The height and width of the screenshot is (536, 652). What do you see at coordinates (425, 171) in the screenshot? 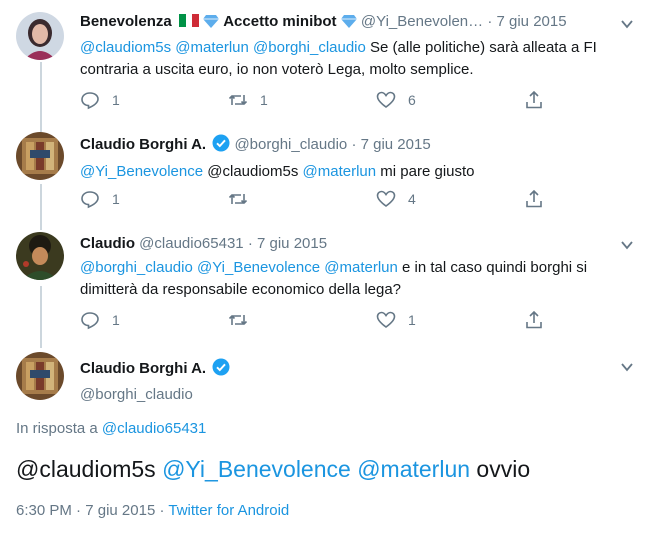
I see `tweet-body: mi pare giusto` at bounding box center [425, 171].